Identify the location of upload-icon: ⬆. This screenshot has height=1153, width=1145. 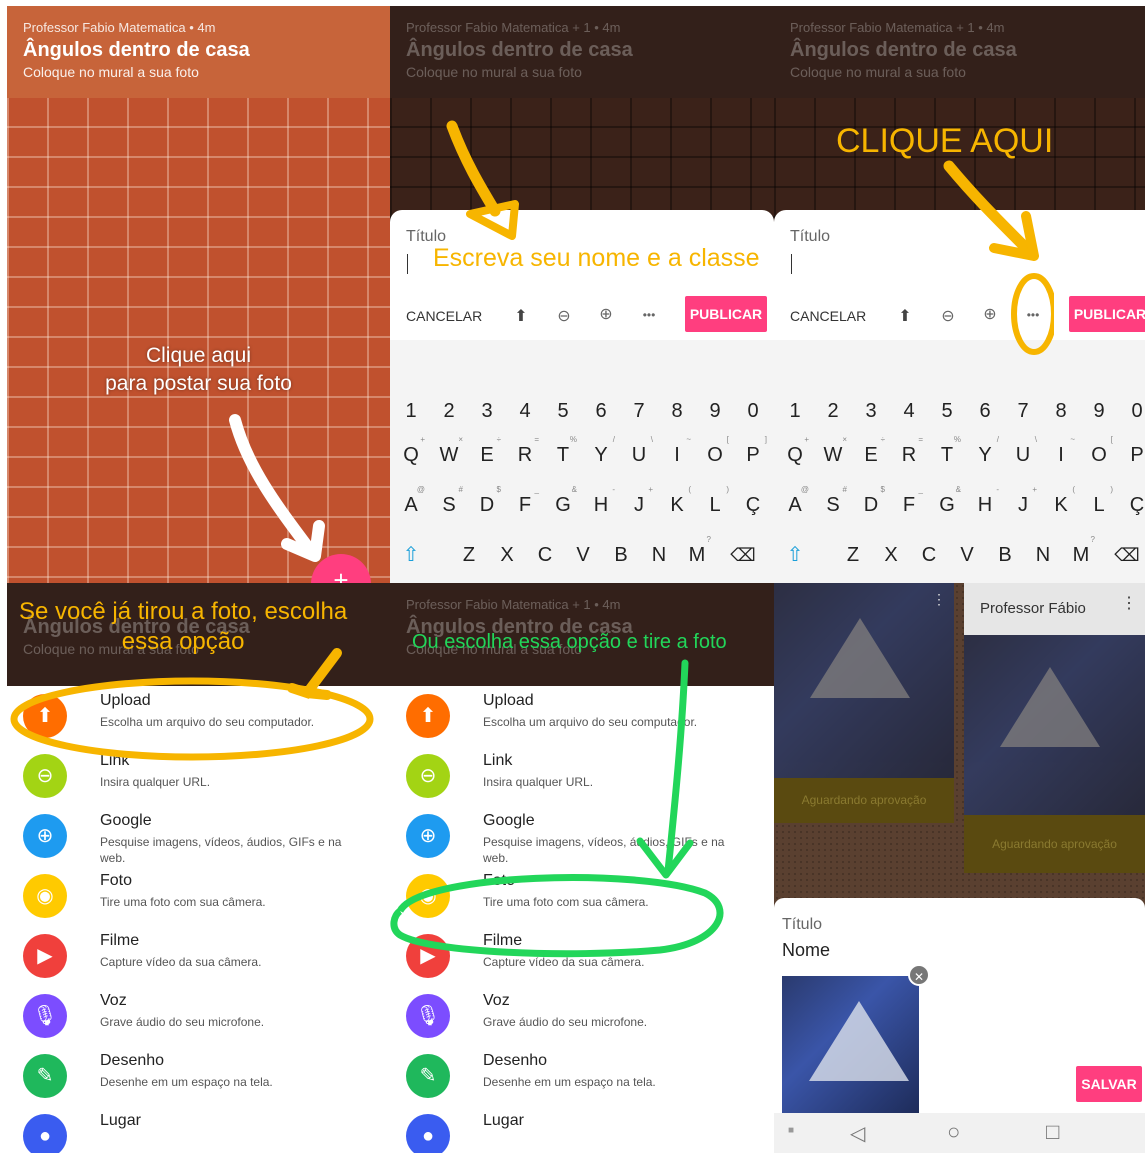
(905, 316).